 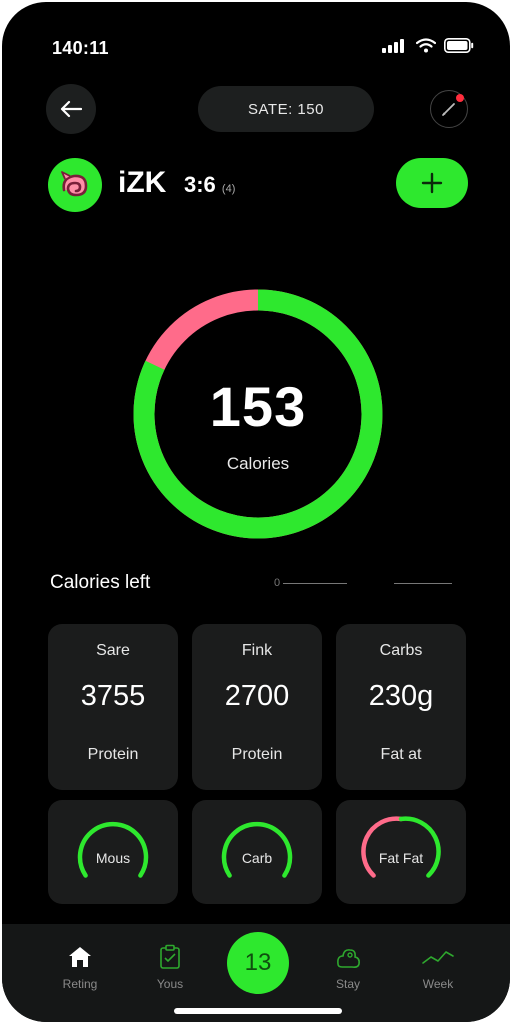 I want to click on nav-item-yous: Yous, so click(x=170, y=966).